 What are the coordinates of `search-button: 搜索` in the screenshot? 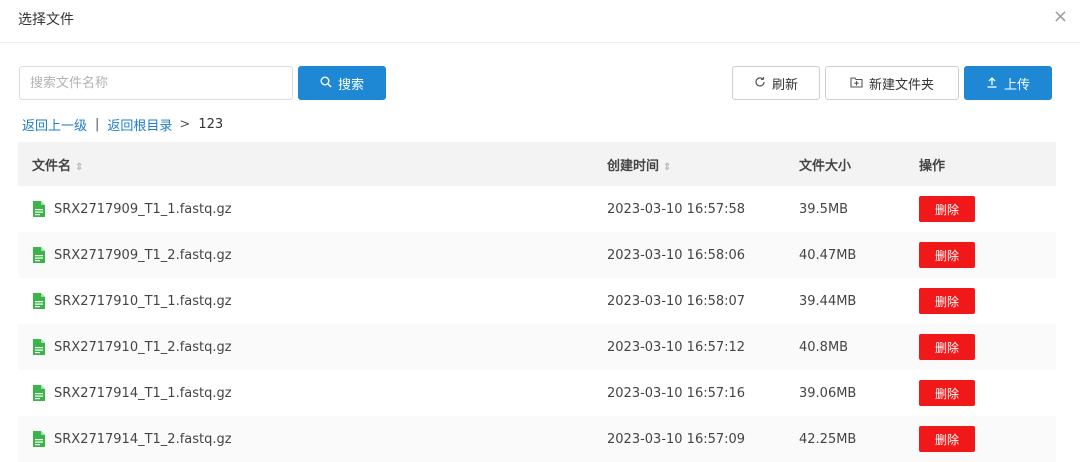 It's located at (342, 83).